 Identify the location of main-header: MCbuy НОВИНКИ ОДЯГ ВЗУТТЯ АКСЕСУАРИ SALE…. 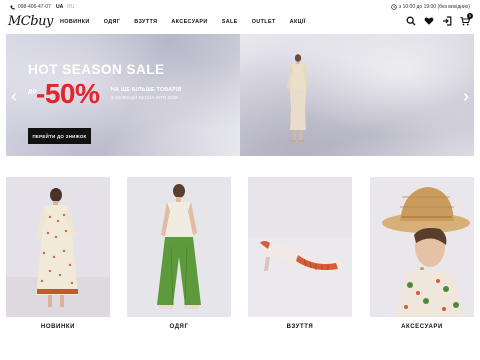
(240, 22).